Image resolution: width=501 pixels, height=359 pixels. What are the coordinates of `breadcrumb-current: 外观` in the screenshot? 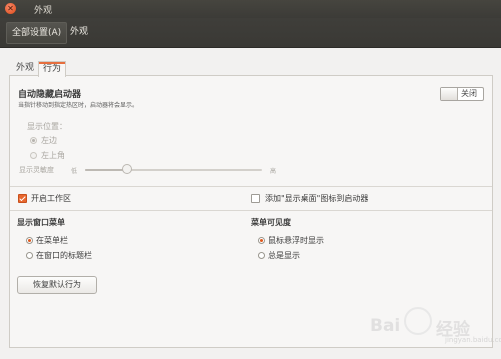 It's located at (79, 32).